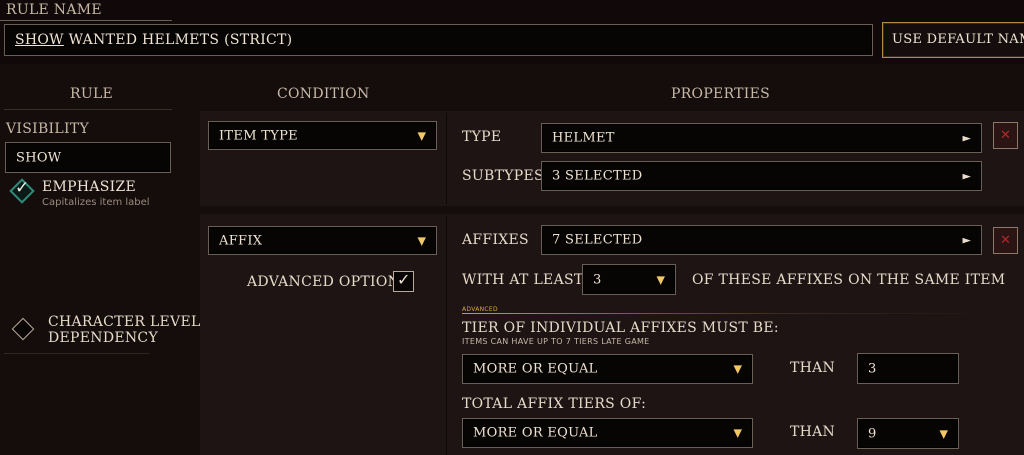 The width and height of the screenshot is (1024, 455). I want to click on rule-name-underline, so click(86, 20).